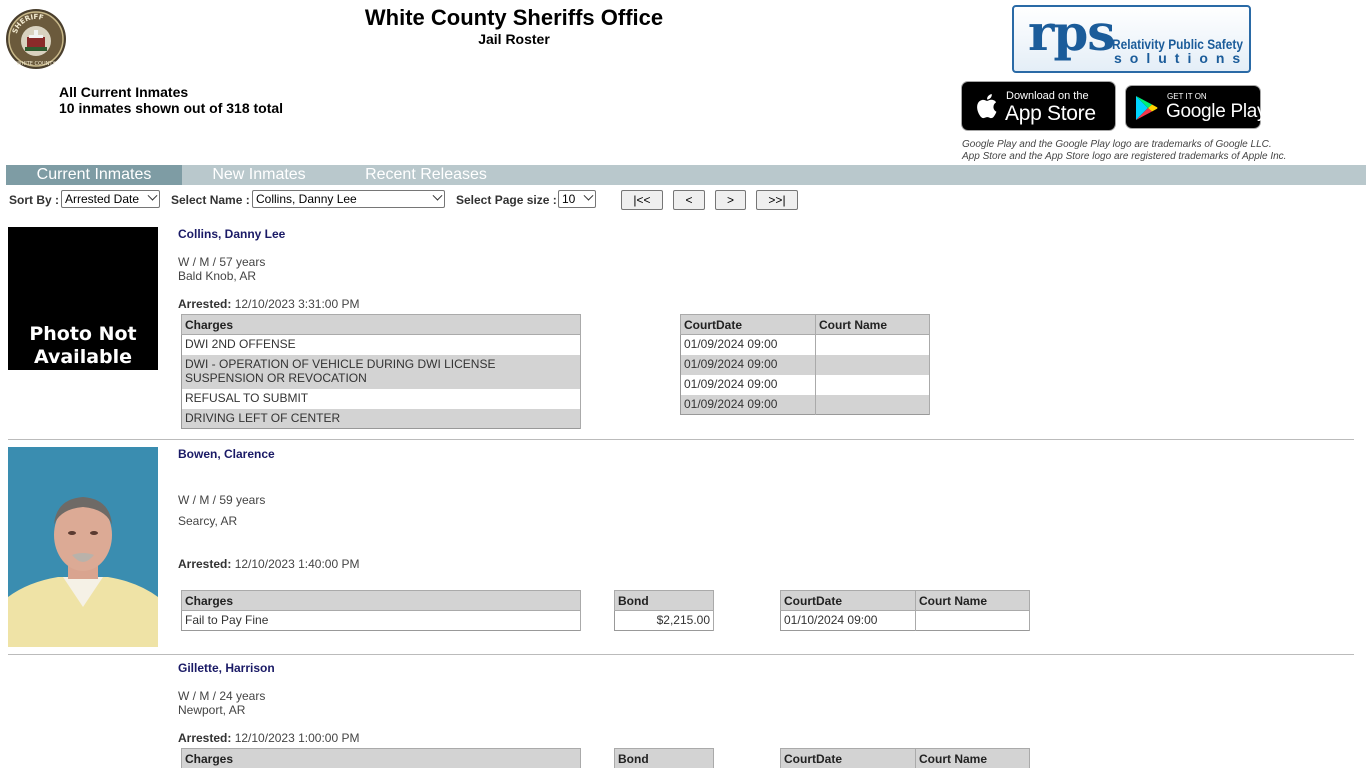 The height and width of the screenshot is (768, 1366). What do you see at coordinates (94, 175) in the screenshot?
I see `tab-current-inmates: Current Inmates` at bounding box center [94, 175].